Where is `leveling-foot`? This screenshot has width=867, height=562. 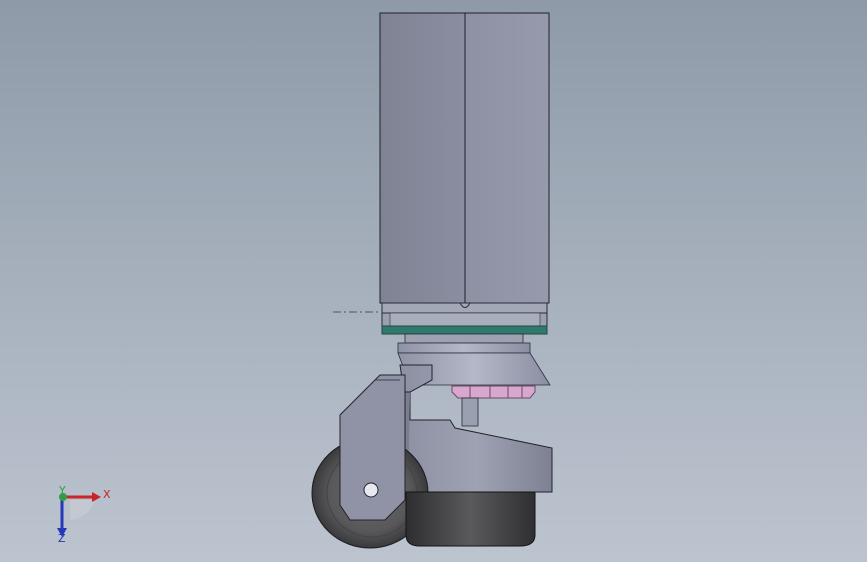 leveling-foot is located at coordinates (470, 519).